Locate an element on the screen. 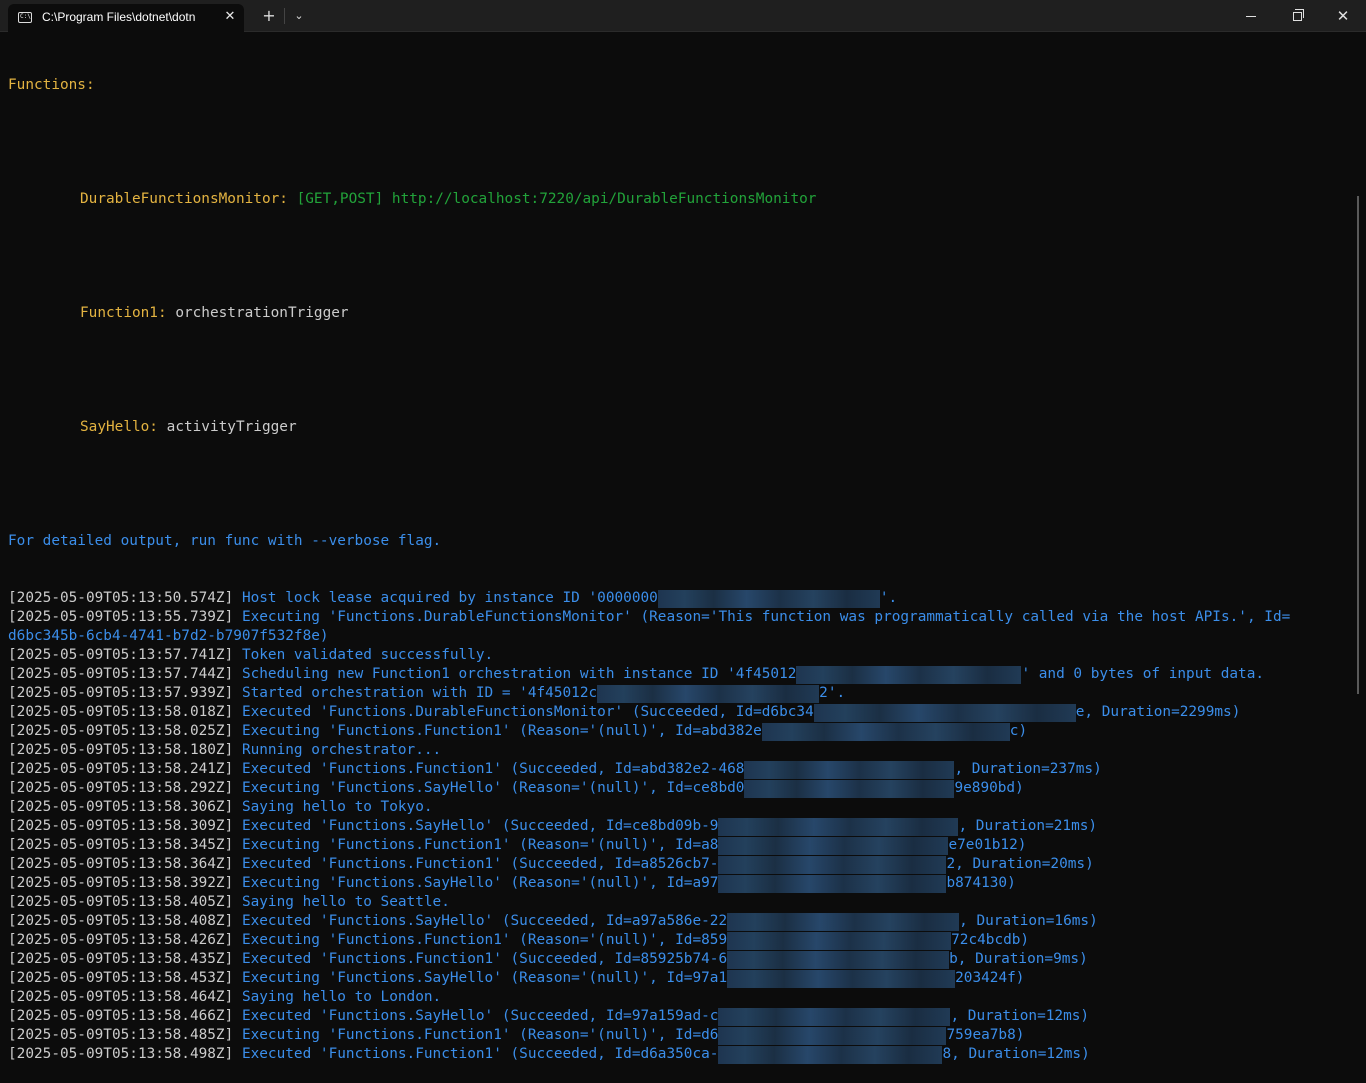  log-message-tail: b, Duration=9ms) is located at coordinates (1018, 959).